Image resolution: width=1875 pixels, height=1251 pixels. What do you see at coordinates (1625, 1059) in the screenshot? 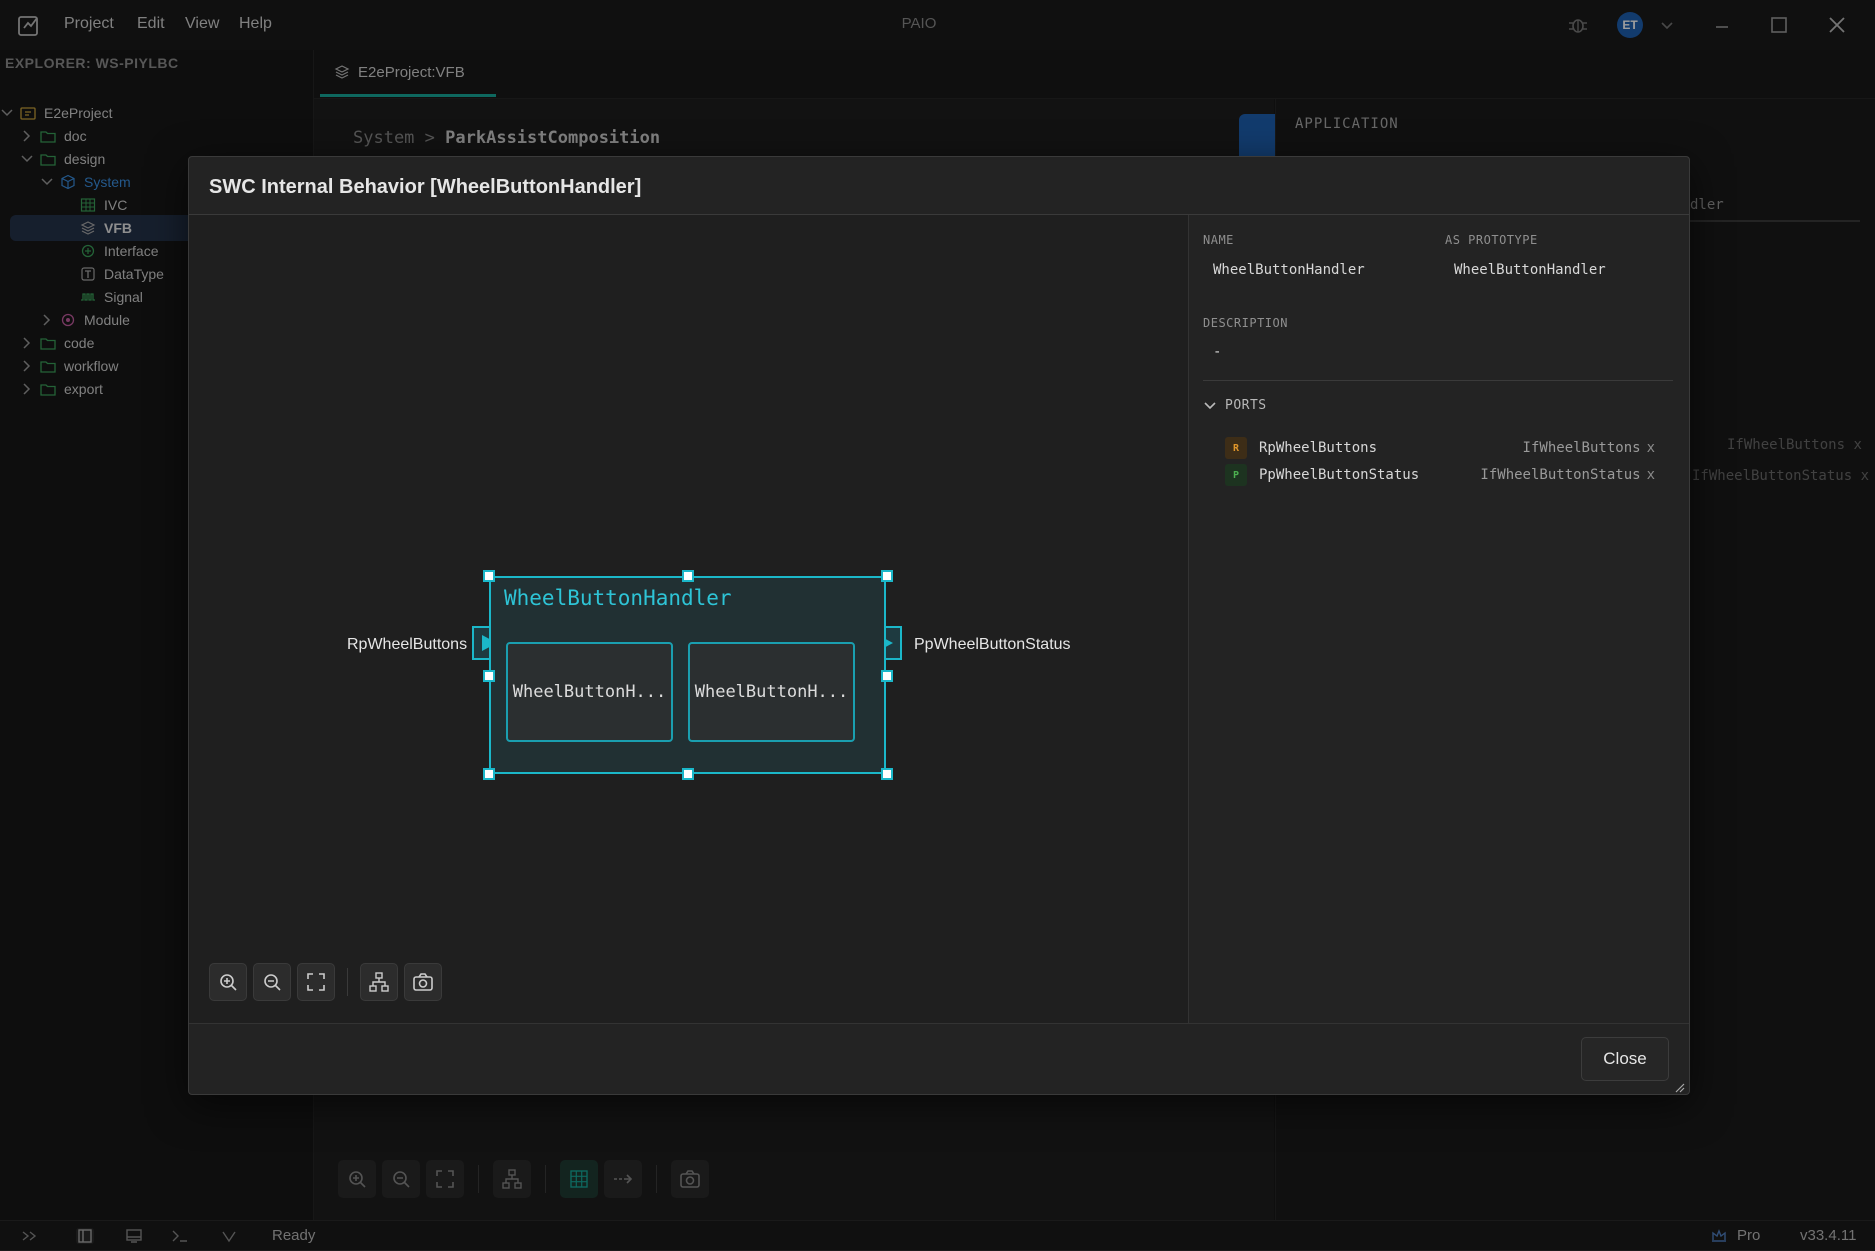
I see `close-button: Close` at bounding box center [1625, 1059].